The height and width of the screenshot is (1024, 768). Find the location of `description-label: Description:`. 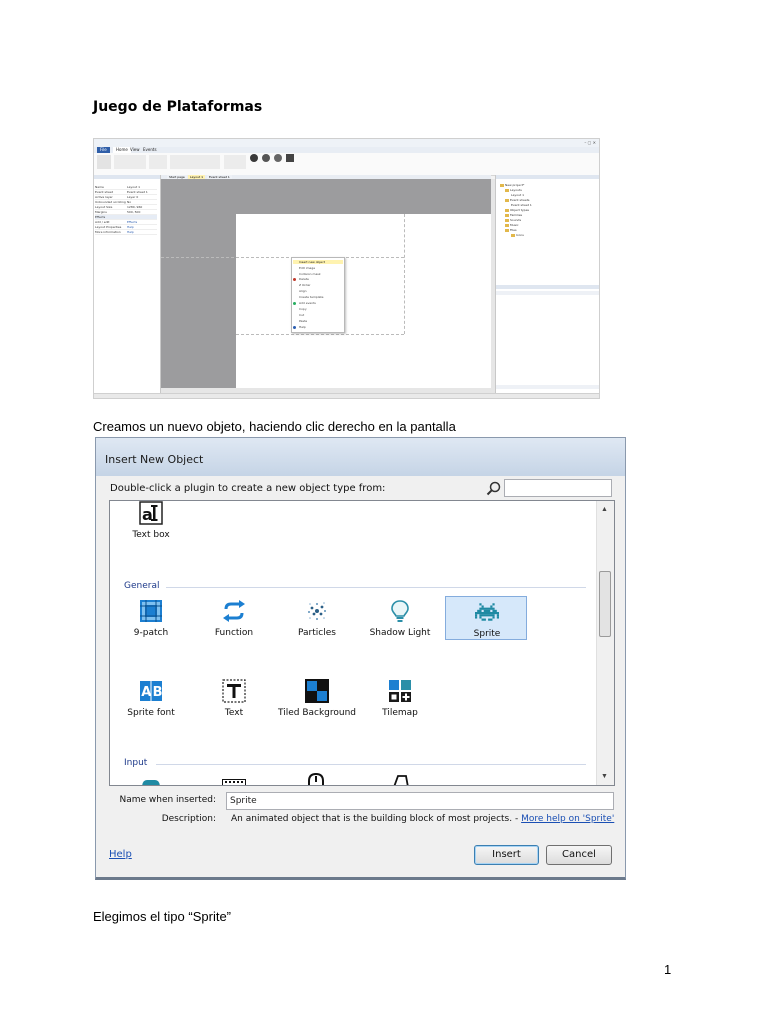

description-label: Description: is located at coordinates (188, 819).